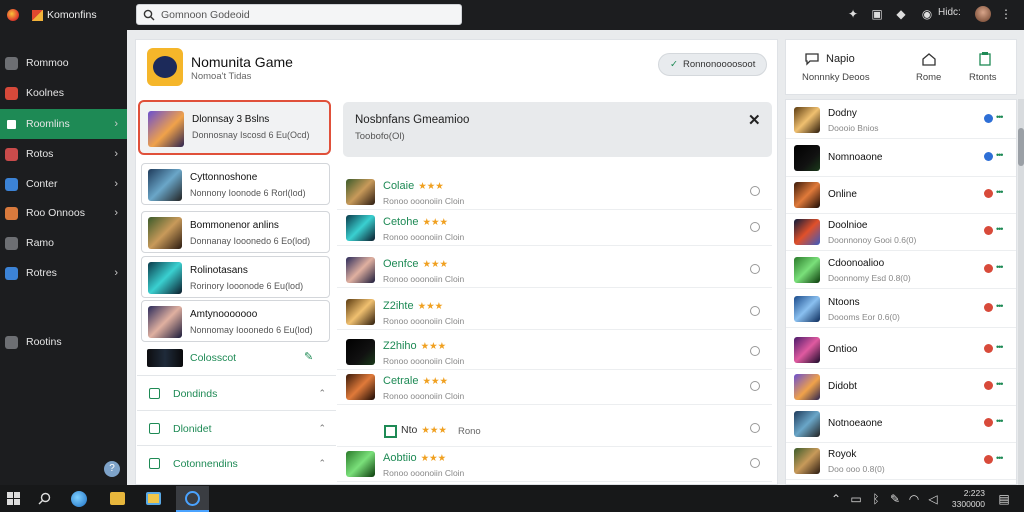 The image size is (1024, 512). I want to click on scrollbar-thumb, so click(1021, 147).